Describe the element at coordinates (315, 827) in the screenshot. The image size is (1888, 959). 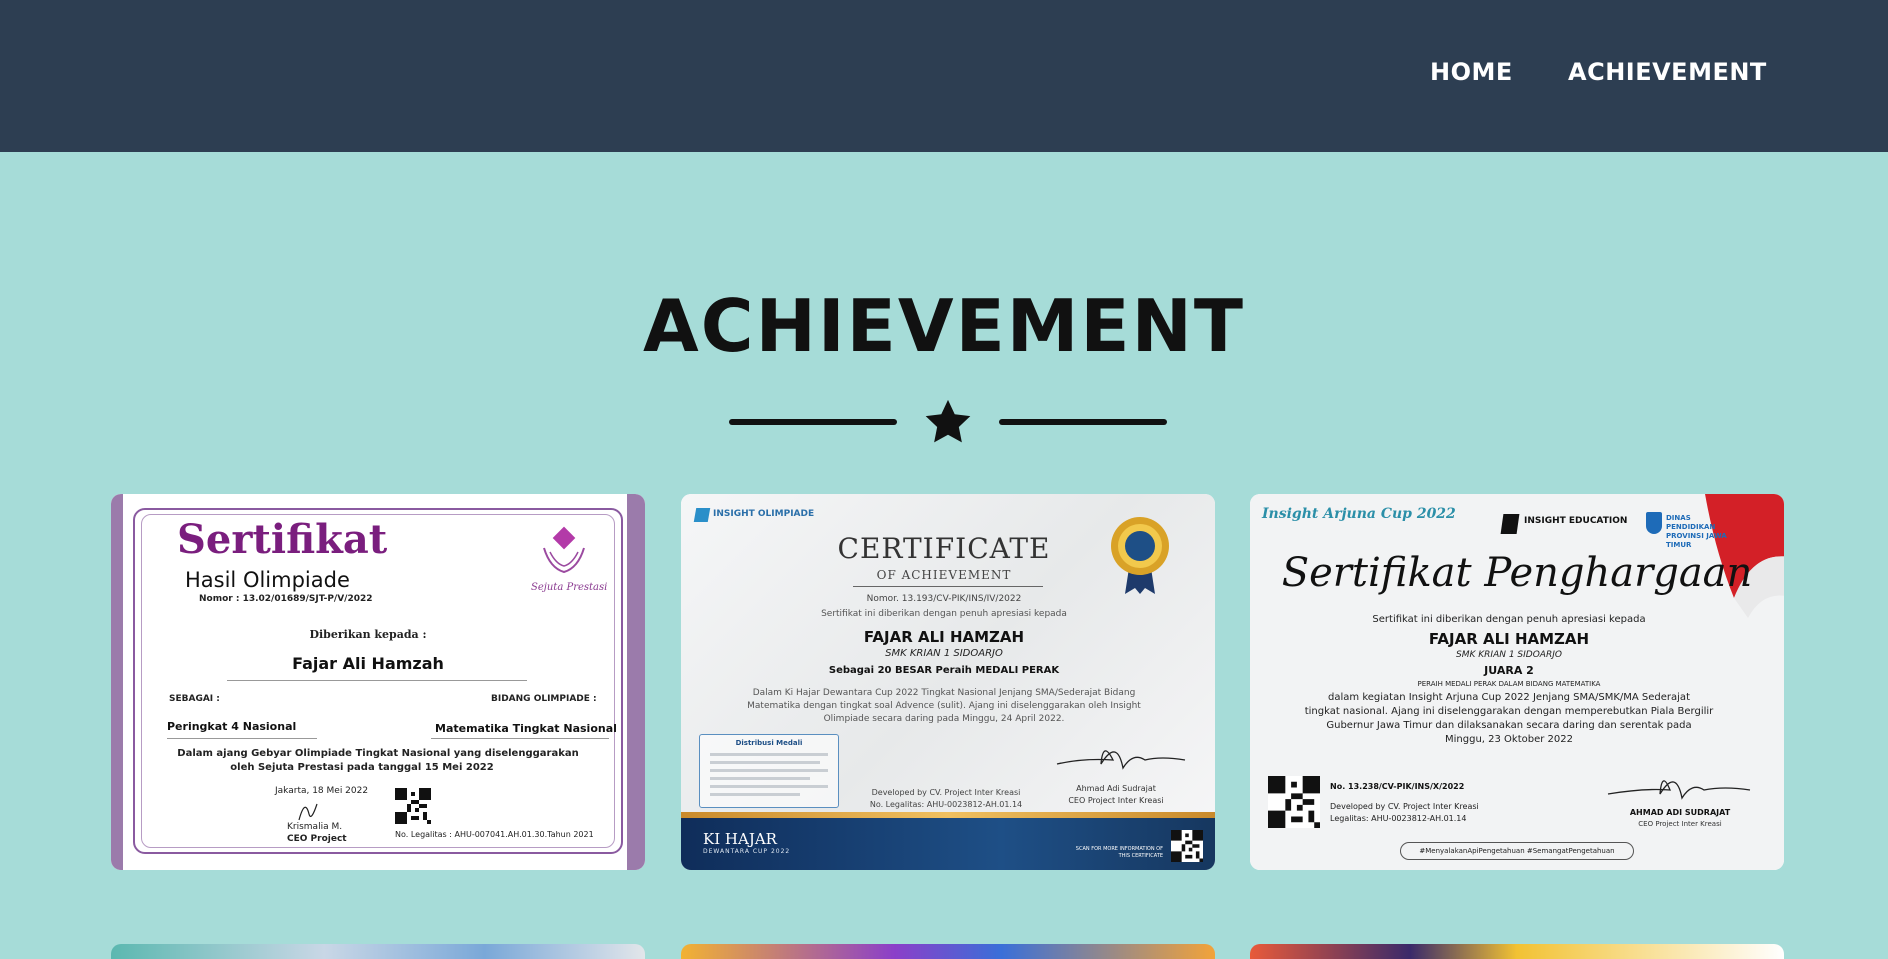
I see `signer-name: Krismalia M.` at that location.